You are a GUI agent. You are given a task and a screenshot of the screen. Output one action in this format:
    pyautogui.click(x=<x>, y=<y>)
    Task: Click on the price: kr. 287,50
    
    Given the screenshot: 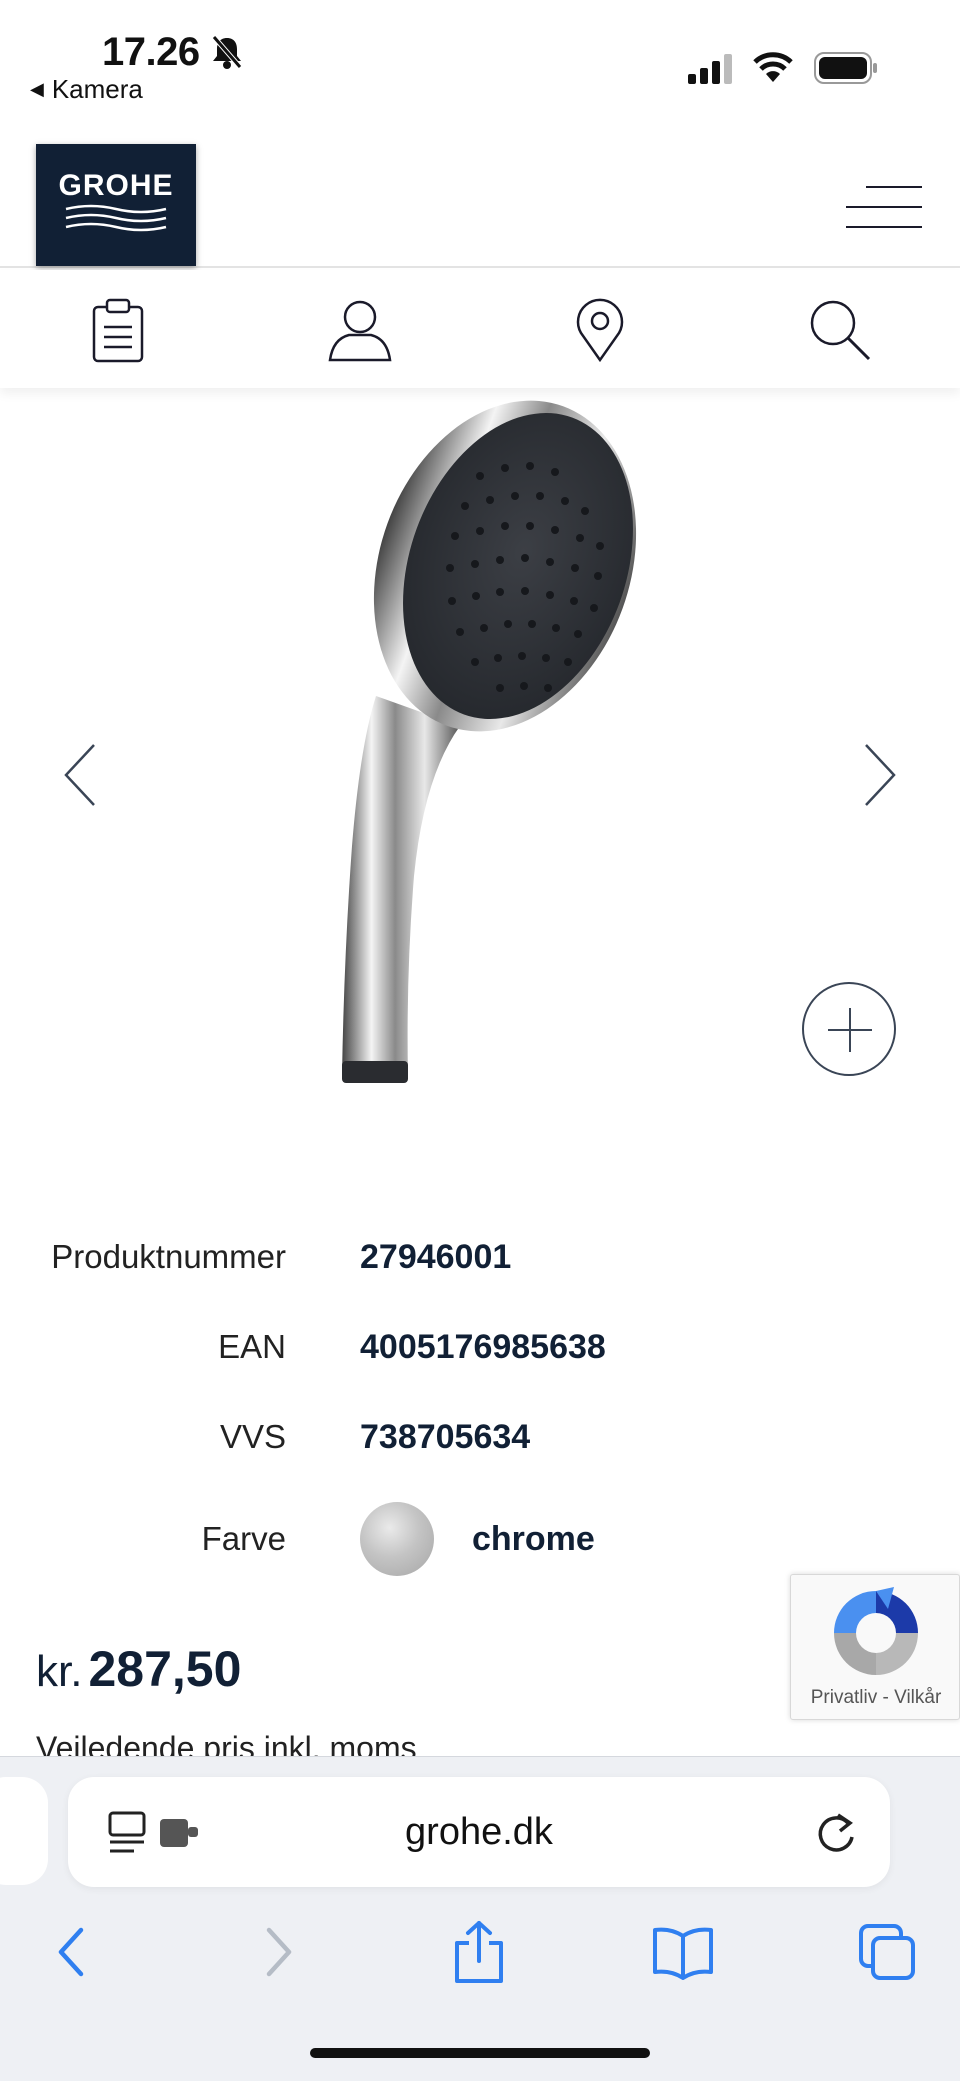 What is the action you would take?
    pyautogui.click(x=138, y=1669)
    